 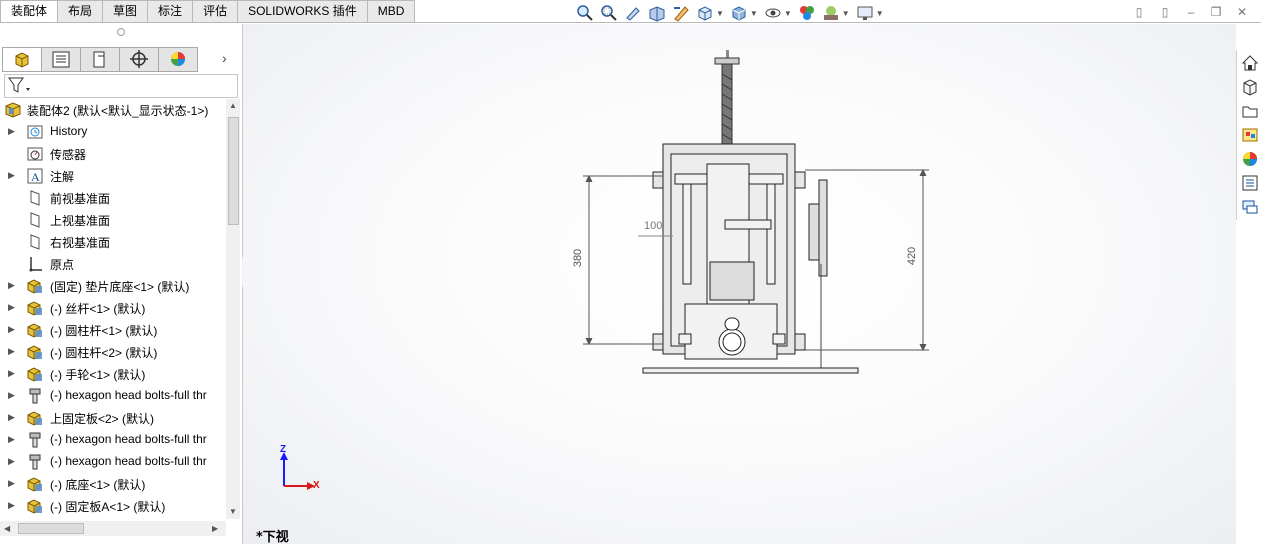 I want to click on restore-icon: ❐, so click(x=1216, y=12).